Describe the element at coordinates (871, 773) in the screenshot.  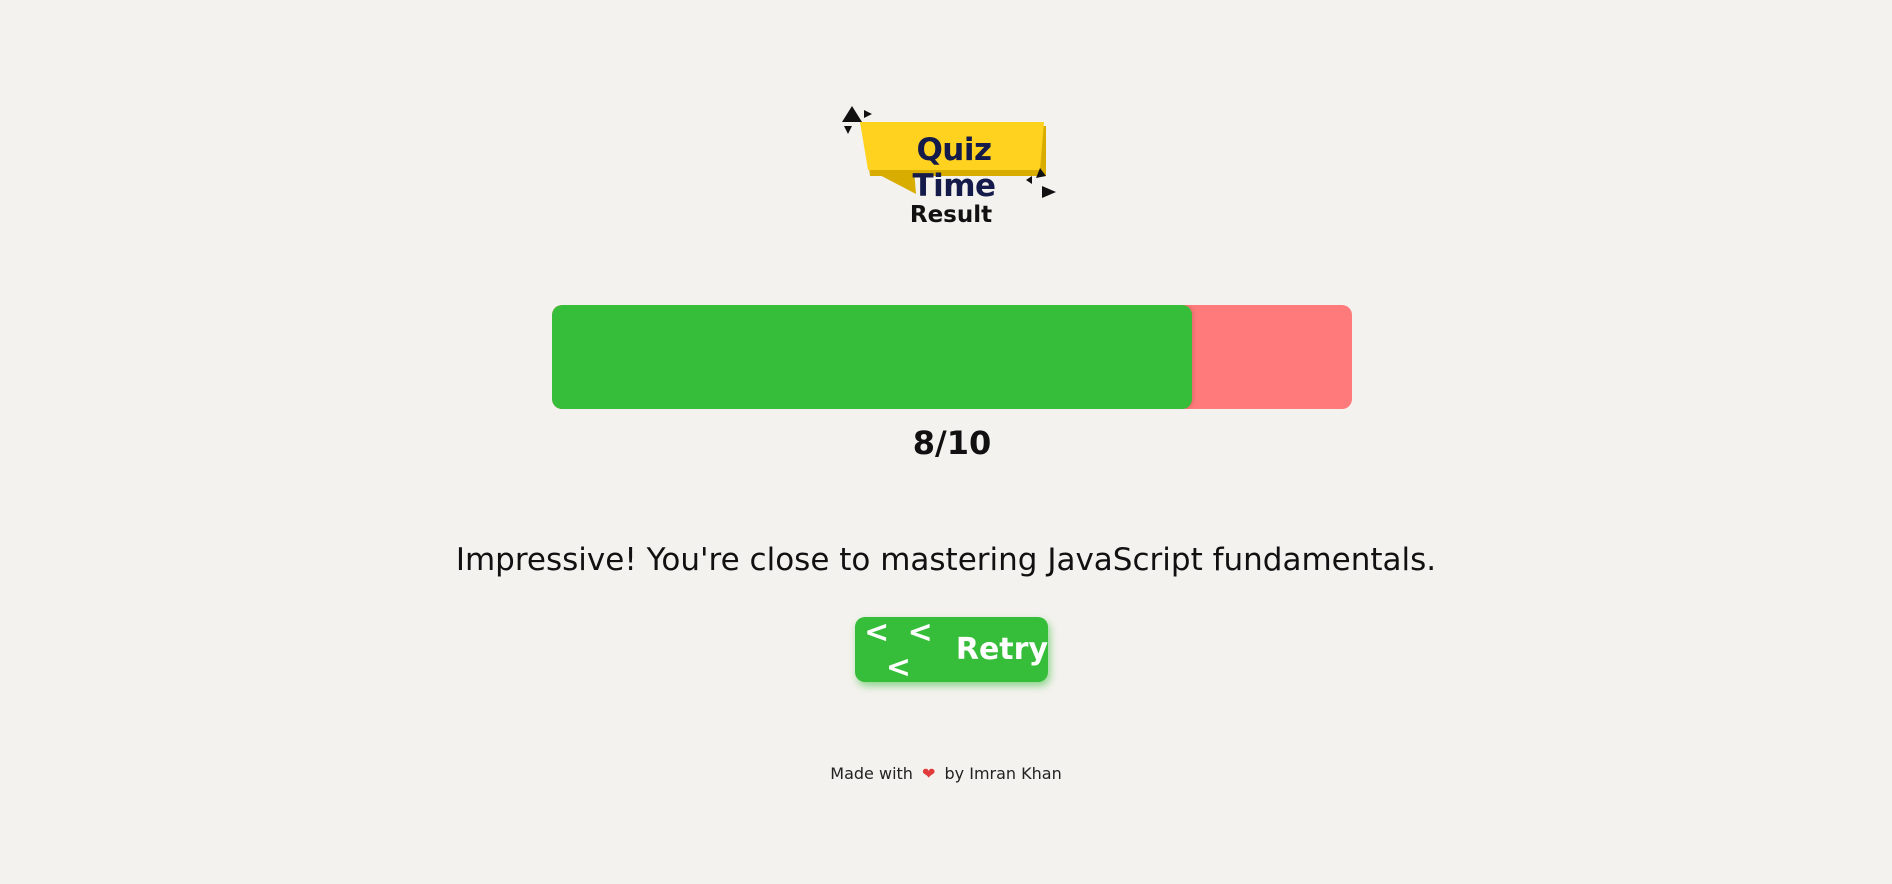
I see `footer-made-with: Made with` at that location.